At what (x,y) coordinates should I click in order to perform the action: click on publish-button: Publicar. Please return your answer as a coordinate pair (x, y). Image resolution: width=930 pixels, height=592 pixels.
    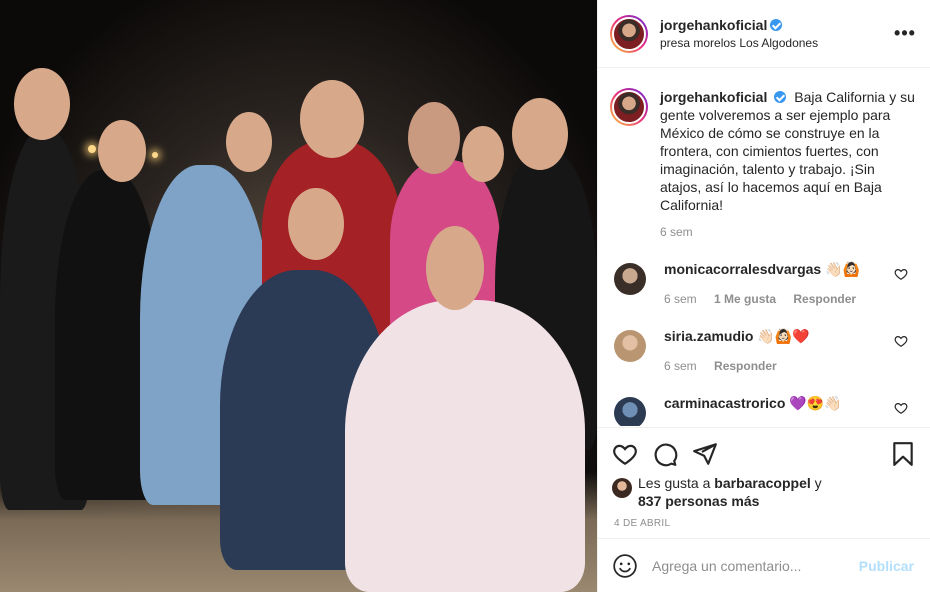
    Looking at the image, I should click on (886, 566).